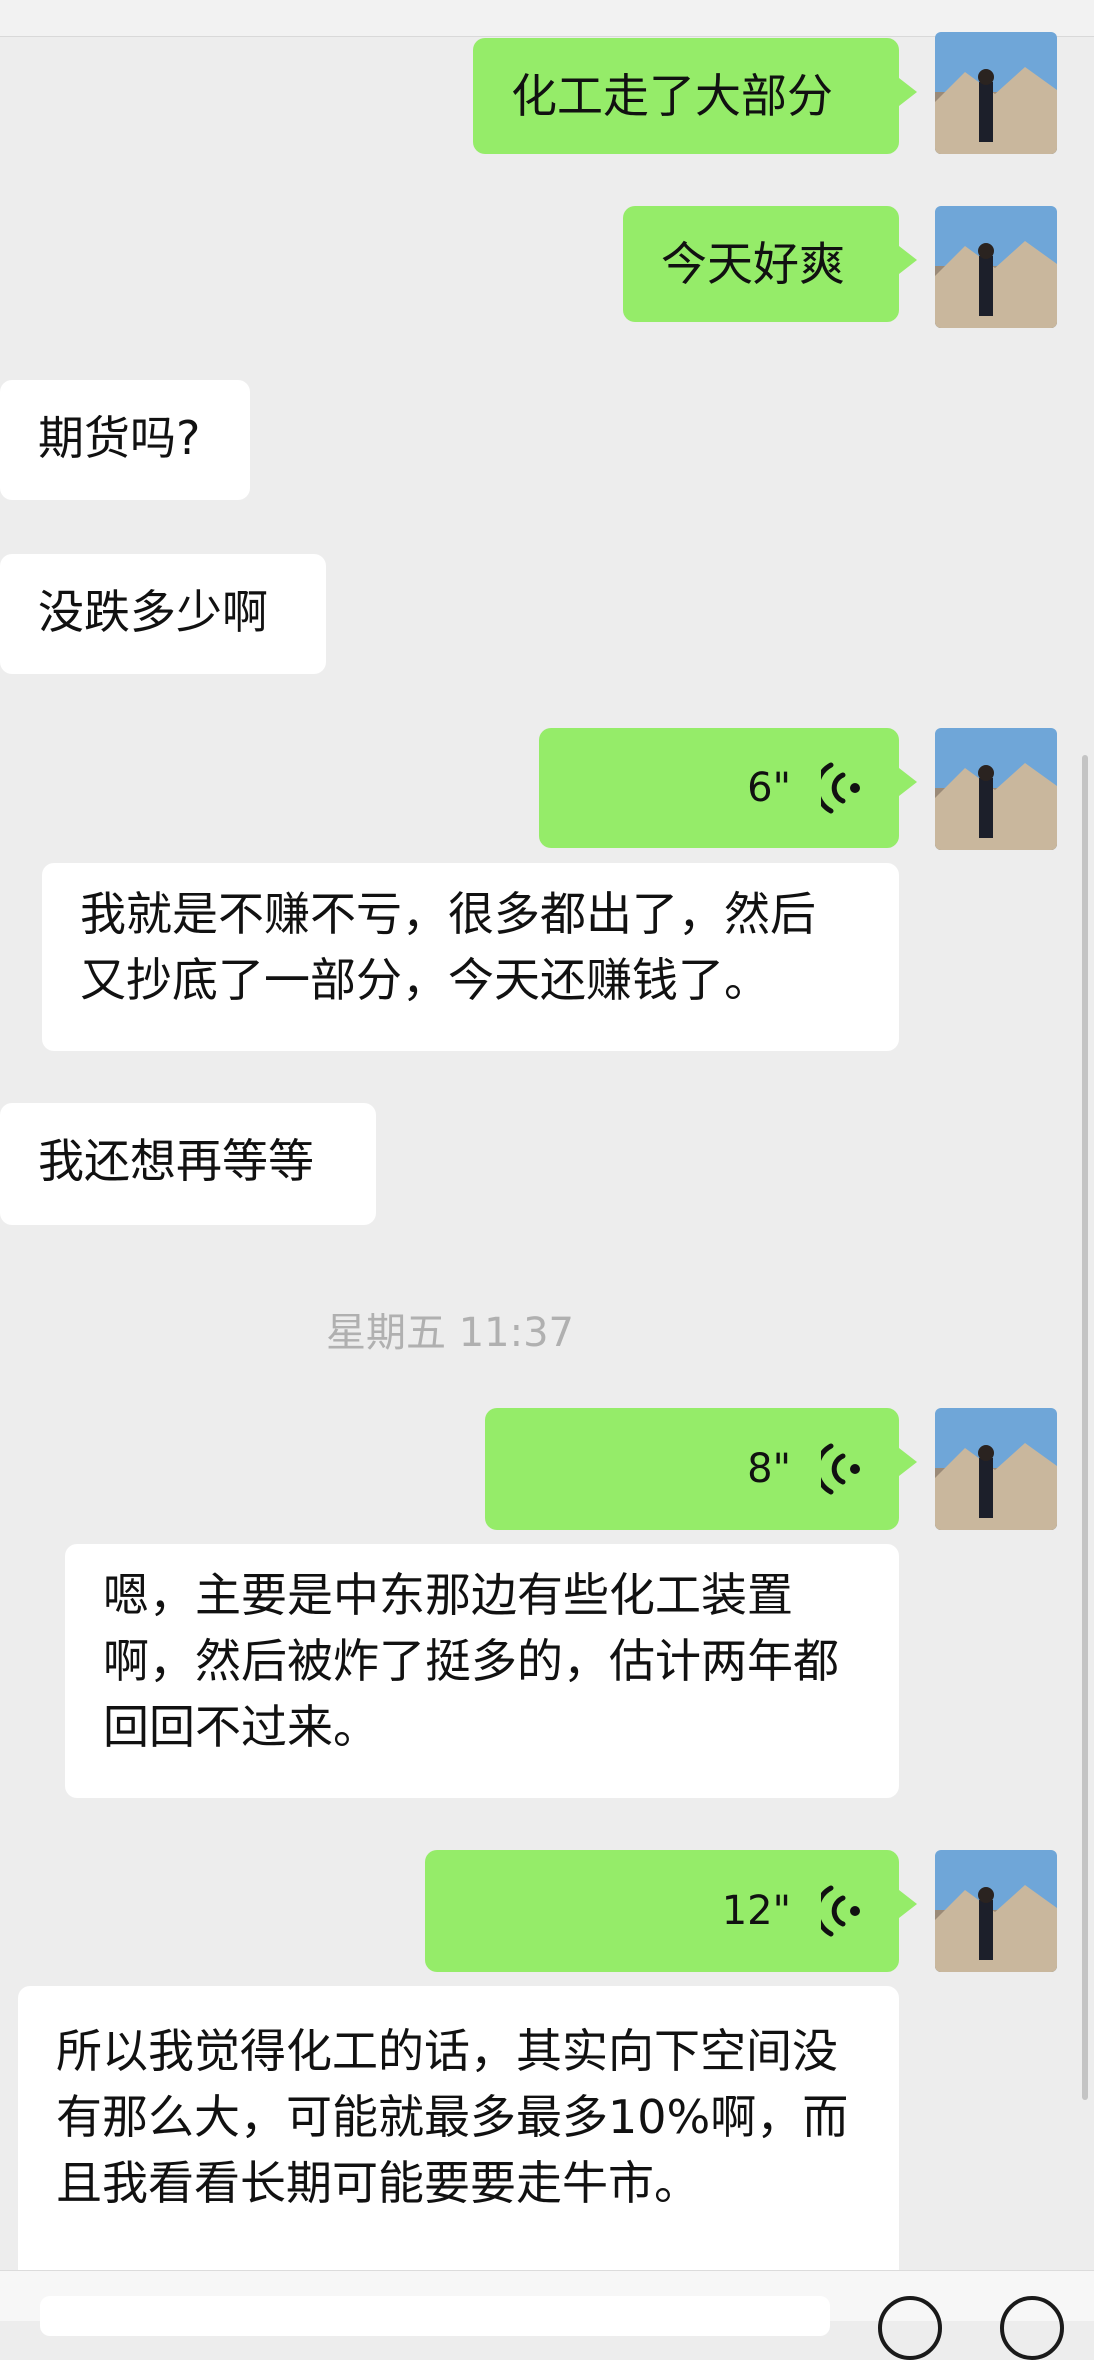  What do you see at coordinates (153, 612) in the screenshot?
I see `message-text: 没跌多少啊` at bounding box center [153, 612].